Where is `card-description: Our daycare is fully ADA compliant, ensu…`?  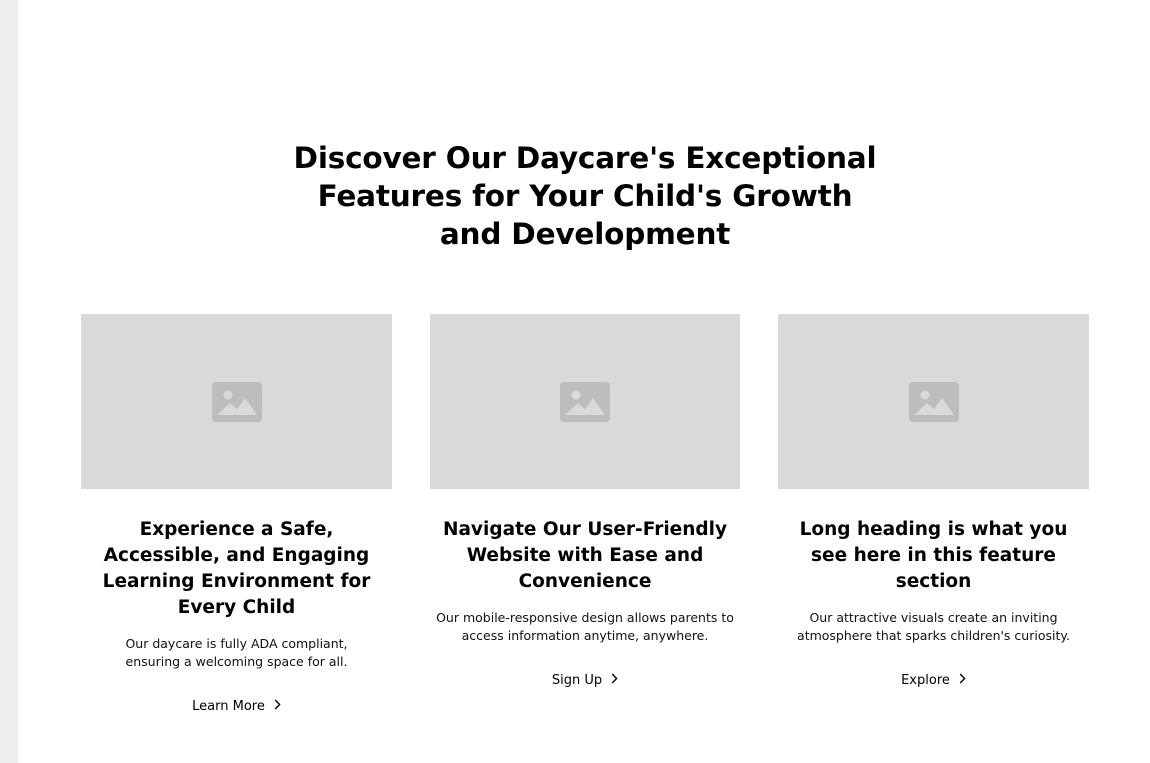 card-description: Our daycare is fully ADA compliant, ensu… is located at coordinates (236, 652).